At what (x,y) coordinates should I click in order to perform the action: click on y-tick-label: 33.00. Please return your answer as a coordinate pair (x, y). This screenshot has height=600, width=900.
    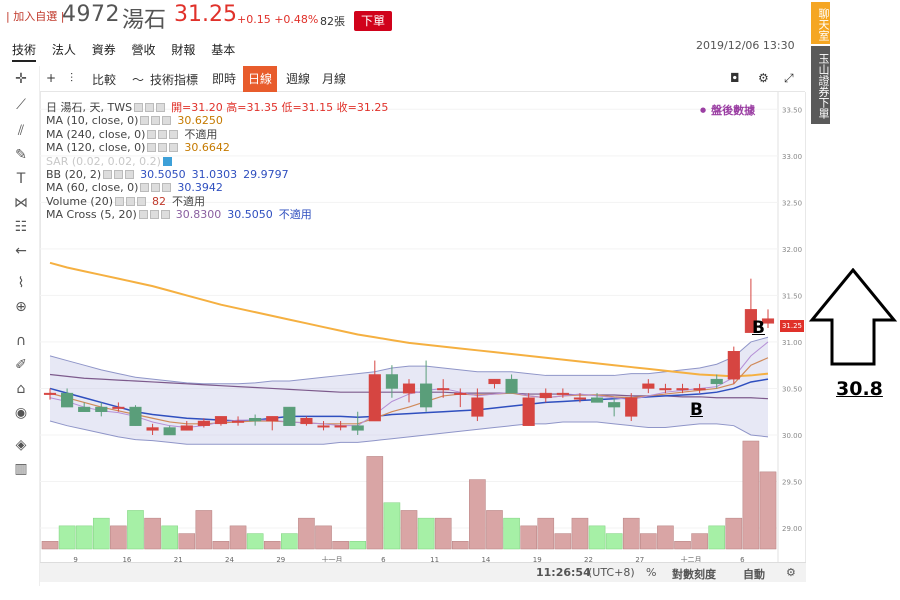
    Looking at the image, I should click on (792, 157).